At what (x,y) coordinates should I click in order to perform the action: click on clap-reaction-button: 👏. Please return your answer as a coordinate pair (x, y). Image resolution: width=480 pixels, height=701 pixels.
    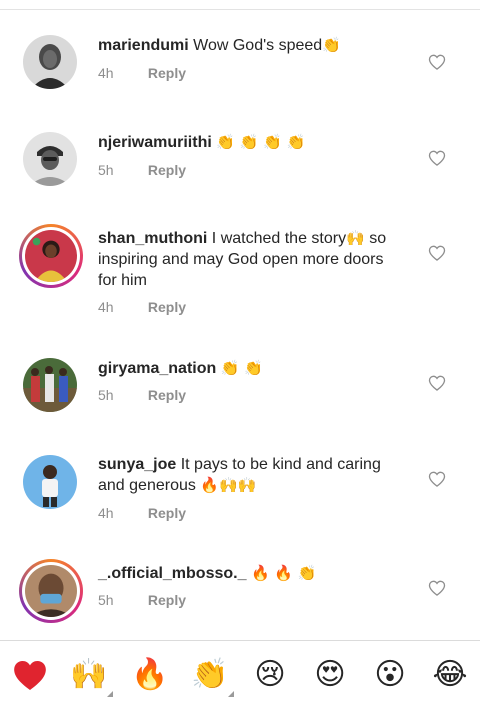
    Looking at the image, I should click on (212, 676).